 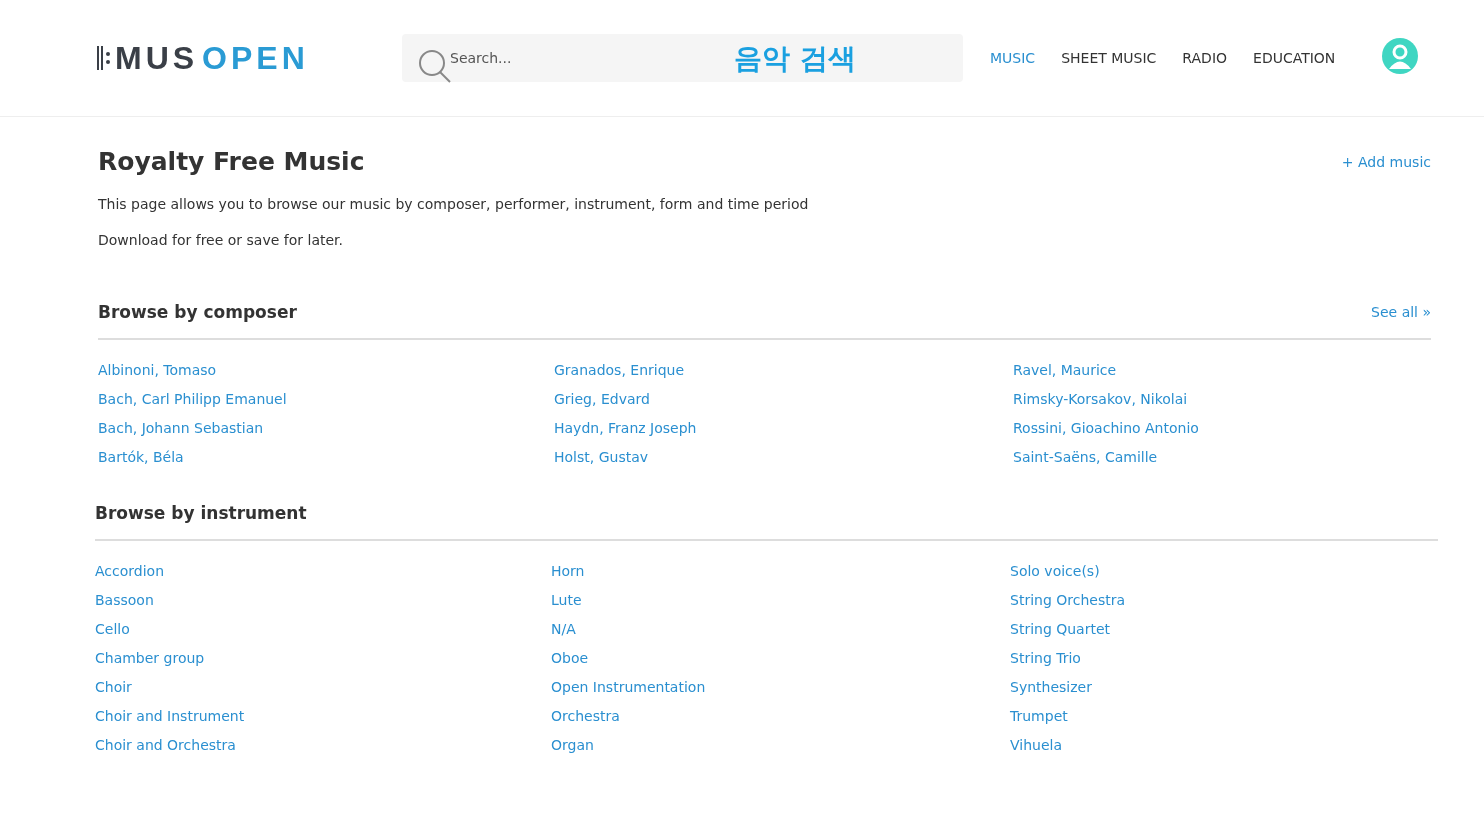 What do you see at coordinates (201, 513) in the screenshot?
I see `section-title: Browse by instrument` at bounding box center [201, 513].